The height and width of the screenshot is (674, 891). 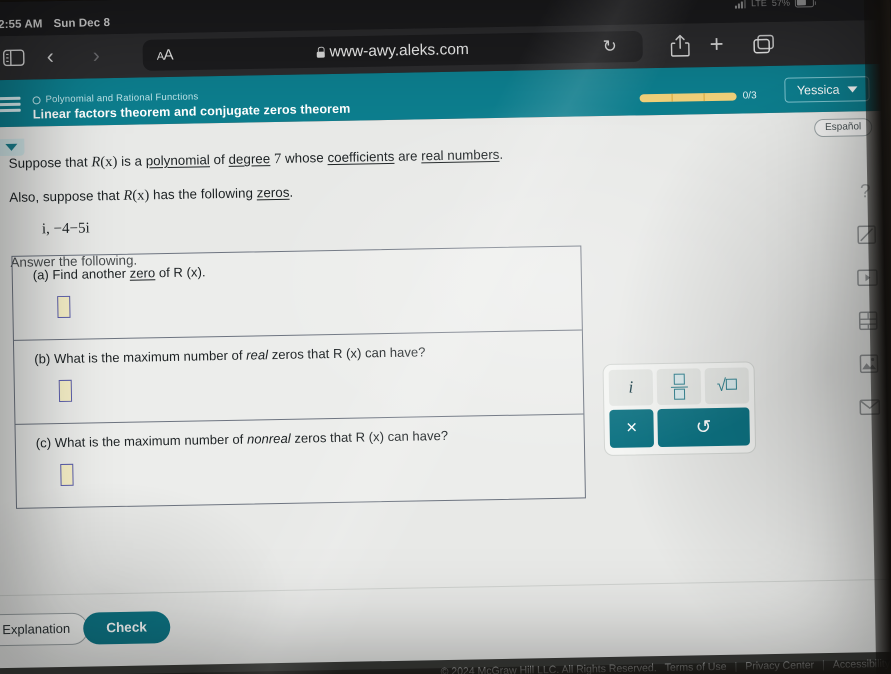 I want to click on battery-percent-label: 57%, so click(x=780, y=4).